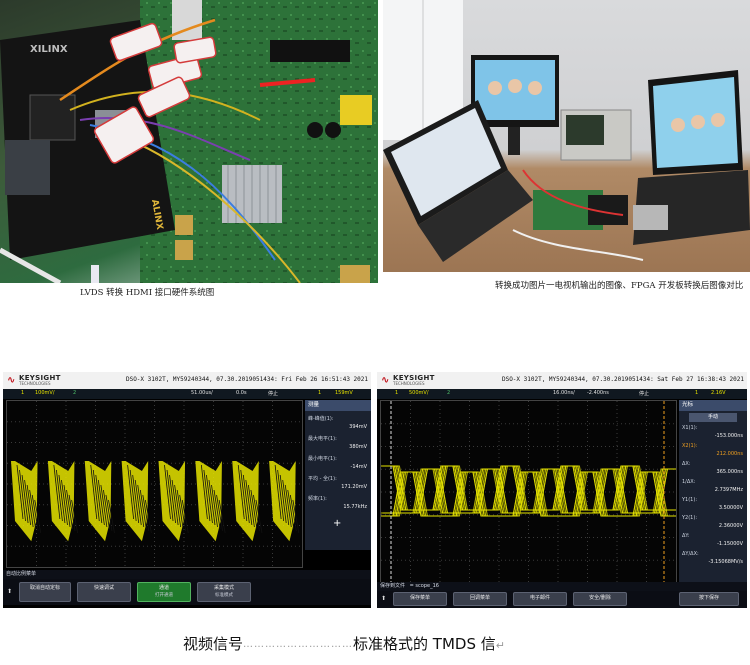 Image resolution: width=750 pixels, height=665 pixels. I want to click on measurement-value: 15.77kHz, so click(355, 507).